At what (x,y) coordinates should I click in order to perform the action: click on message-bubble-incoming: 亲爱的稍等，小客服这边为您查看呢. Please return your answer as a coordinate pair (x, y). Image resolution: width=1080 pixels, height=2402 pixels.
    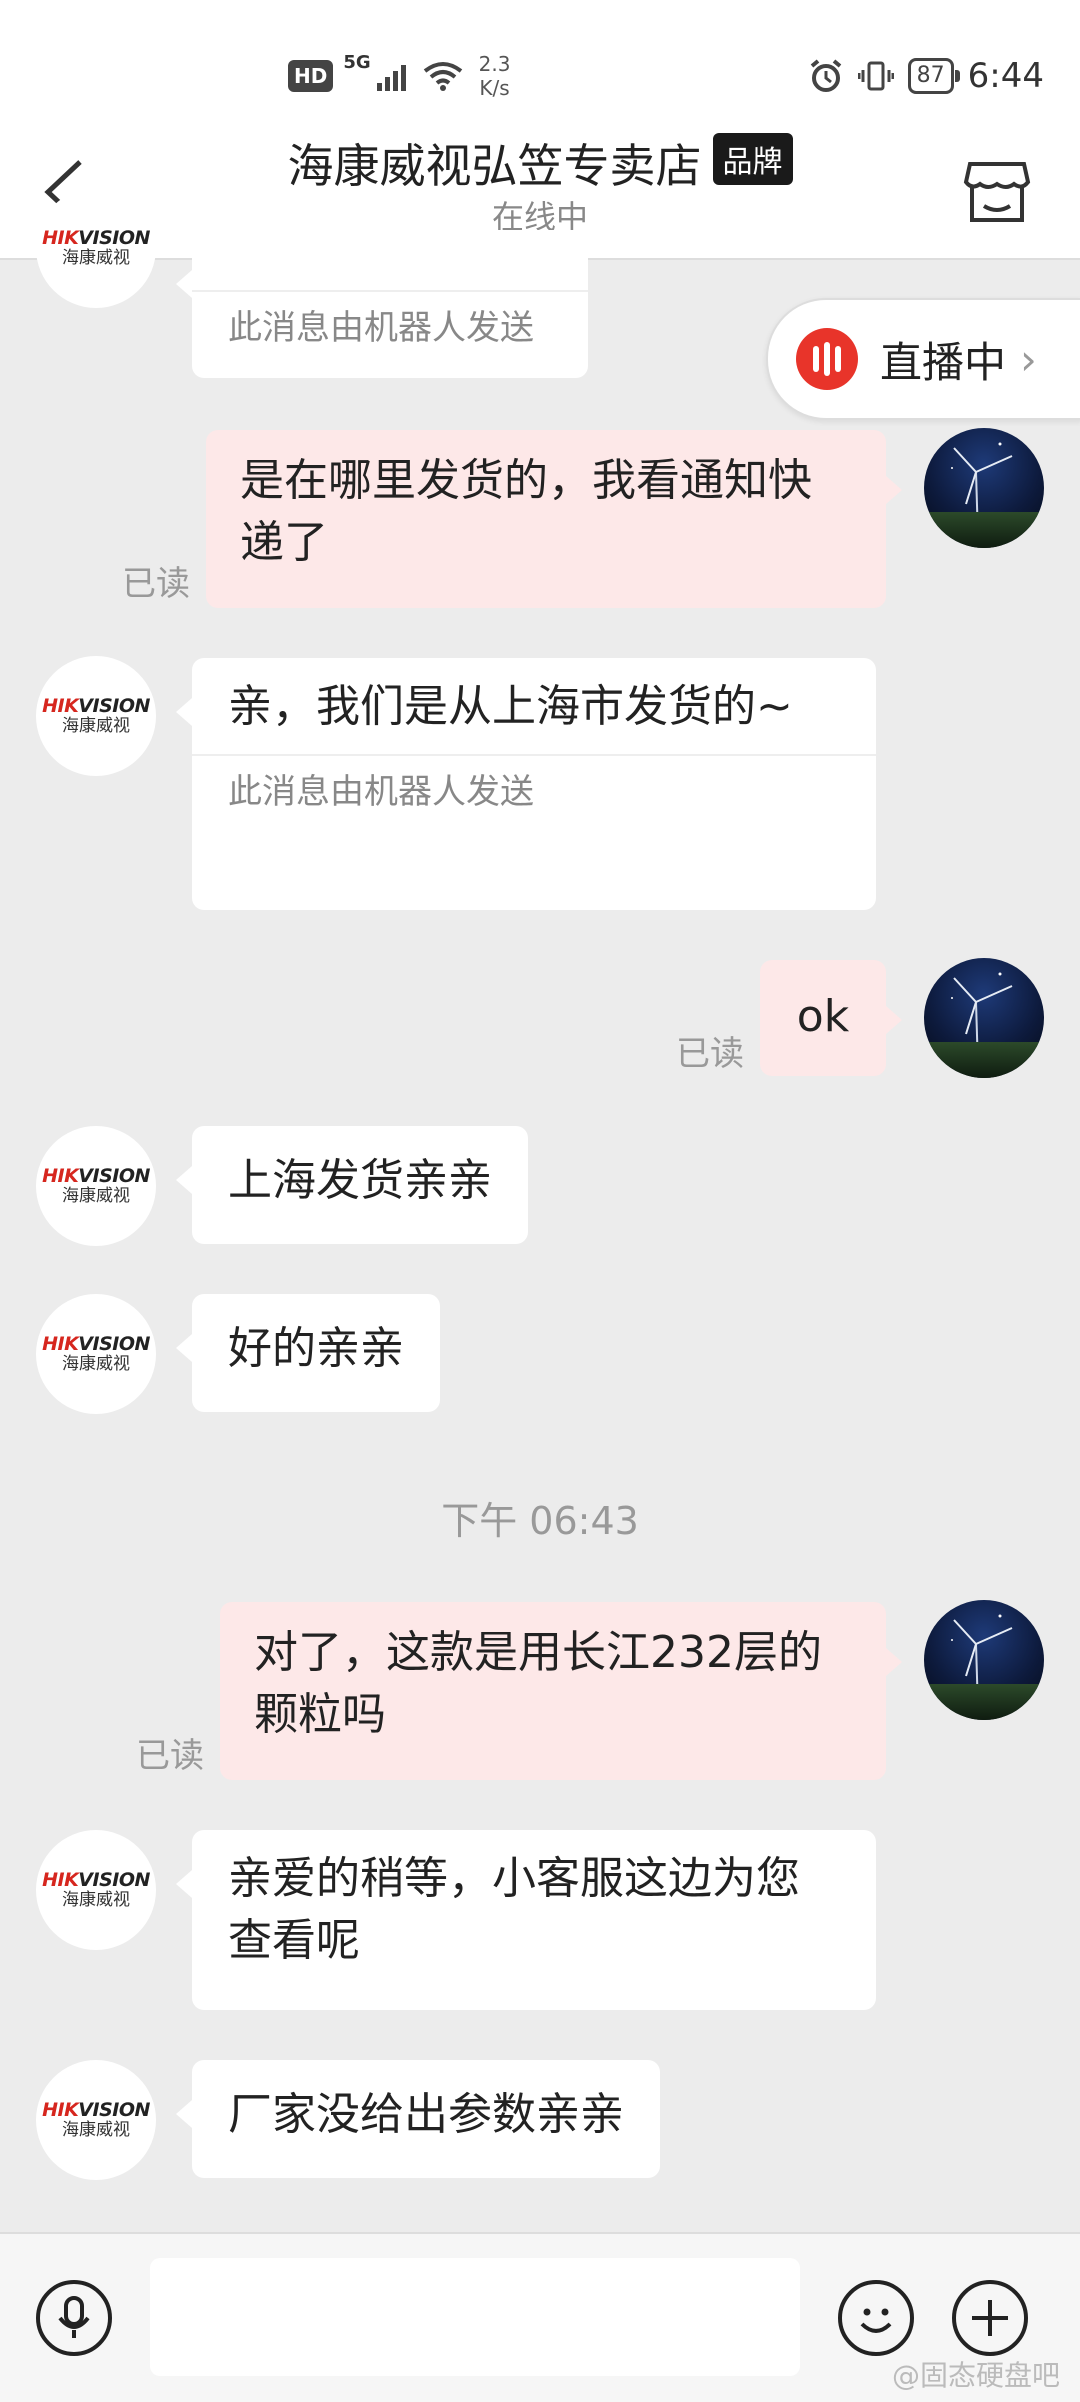
    Looking at the image, I should click on (526, 1920).